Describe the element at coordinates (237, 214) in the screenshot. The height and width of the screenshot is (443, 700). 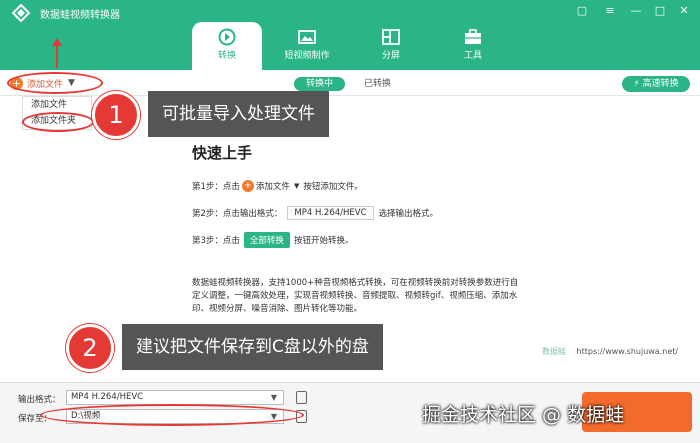
I see `step-2-prefix: 第2步：点击输出格式：` at that location.